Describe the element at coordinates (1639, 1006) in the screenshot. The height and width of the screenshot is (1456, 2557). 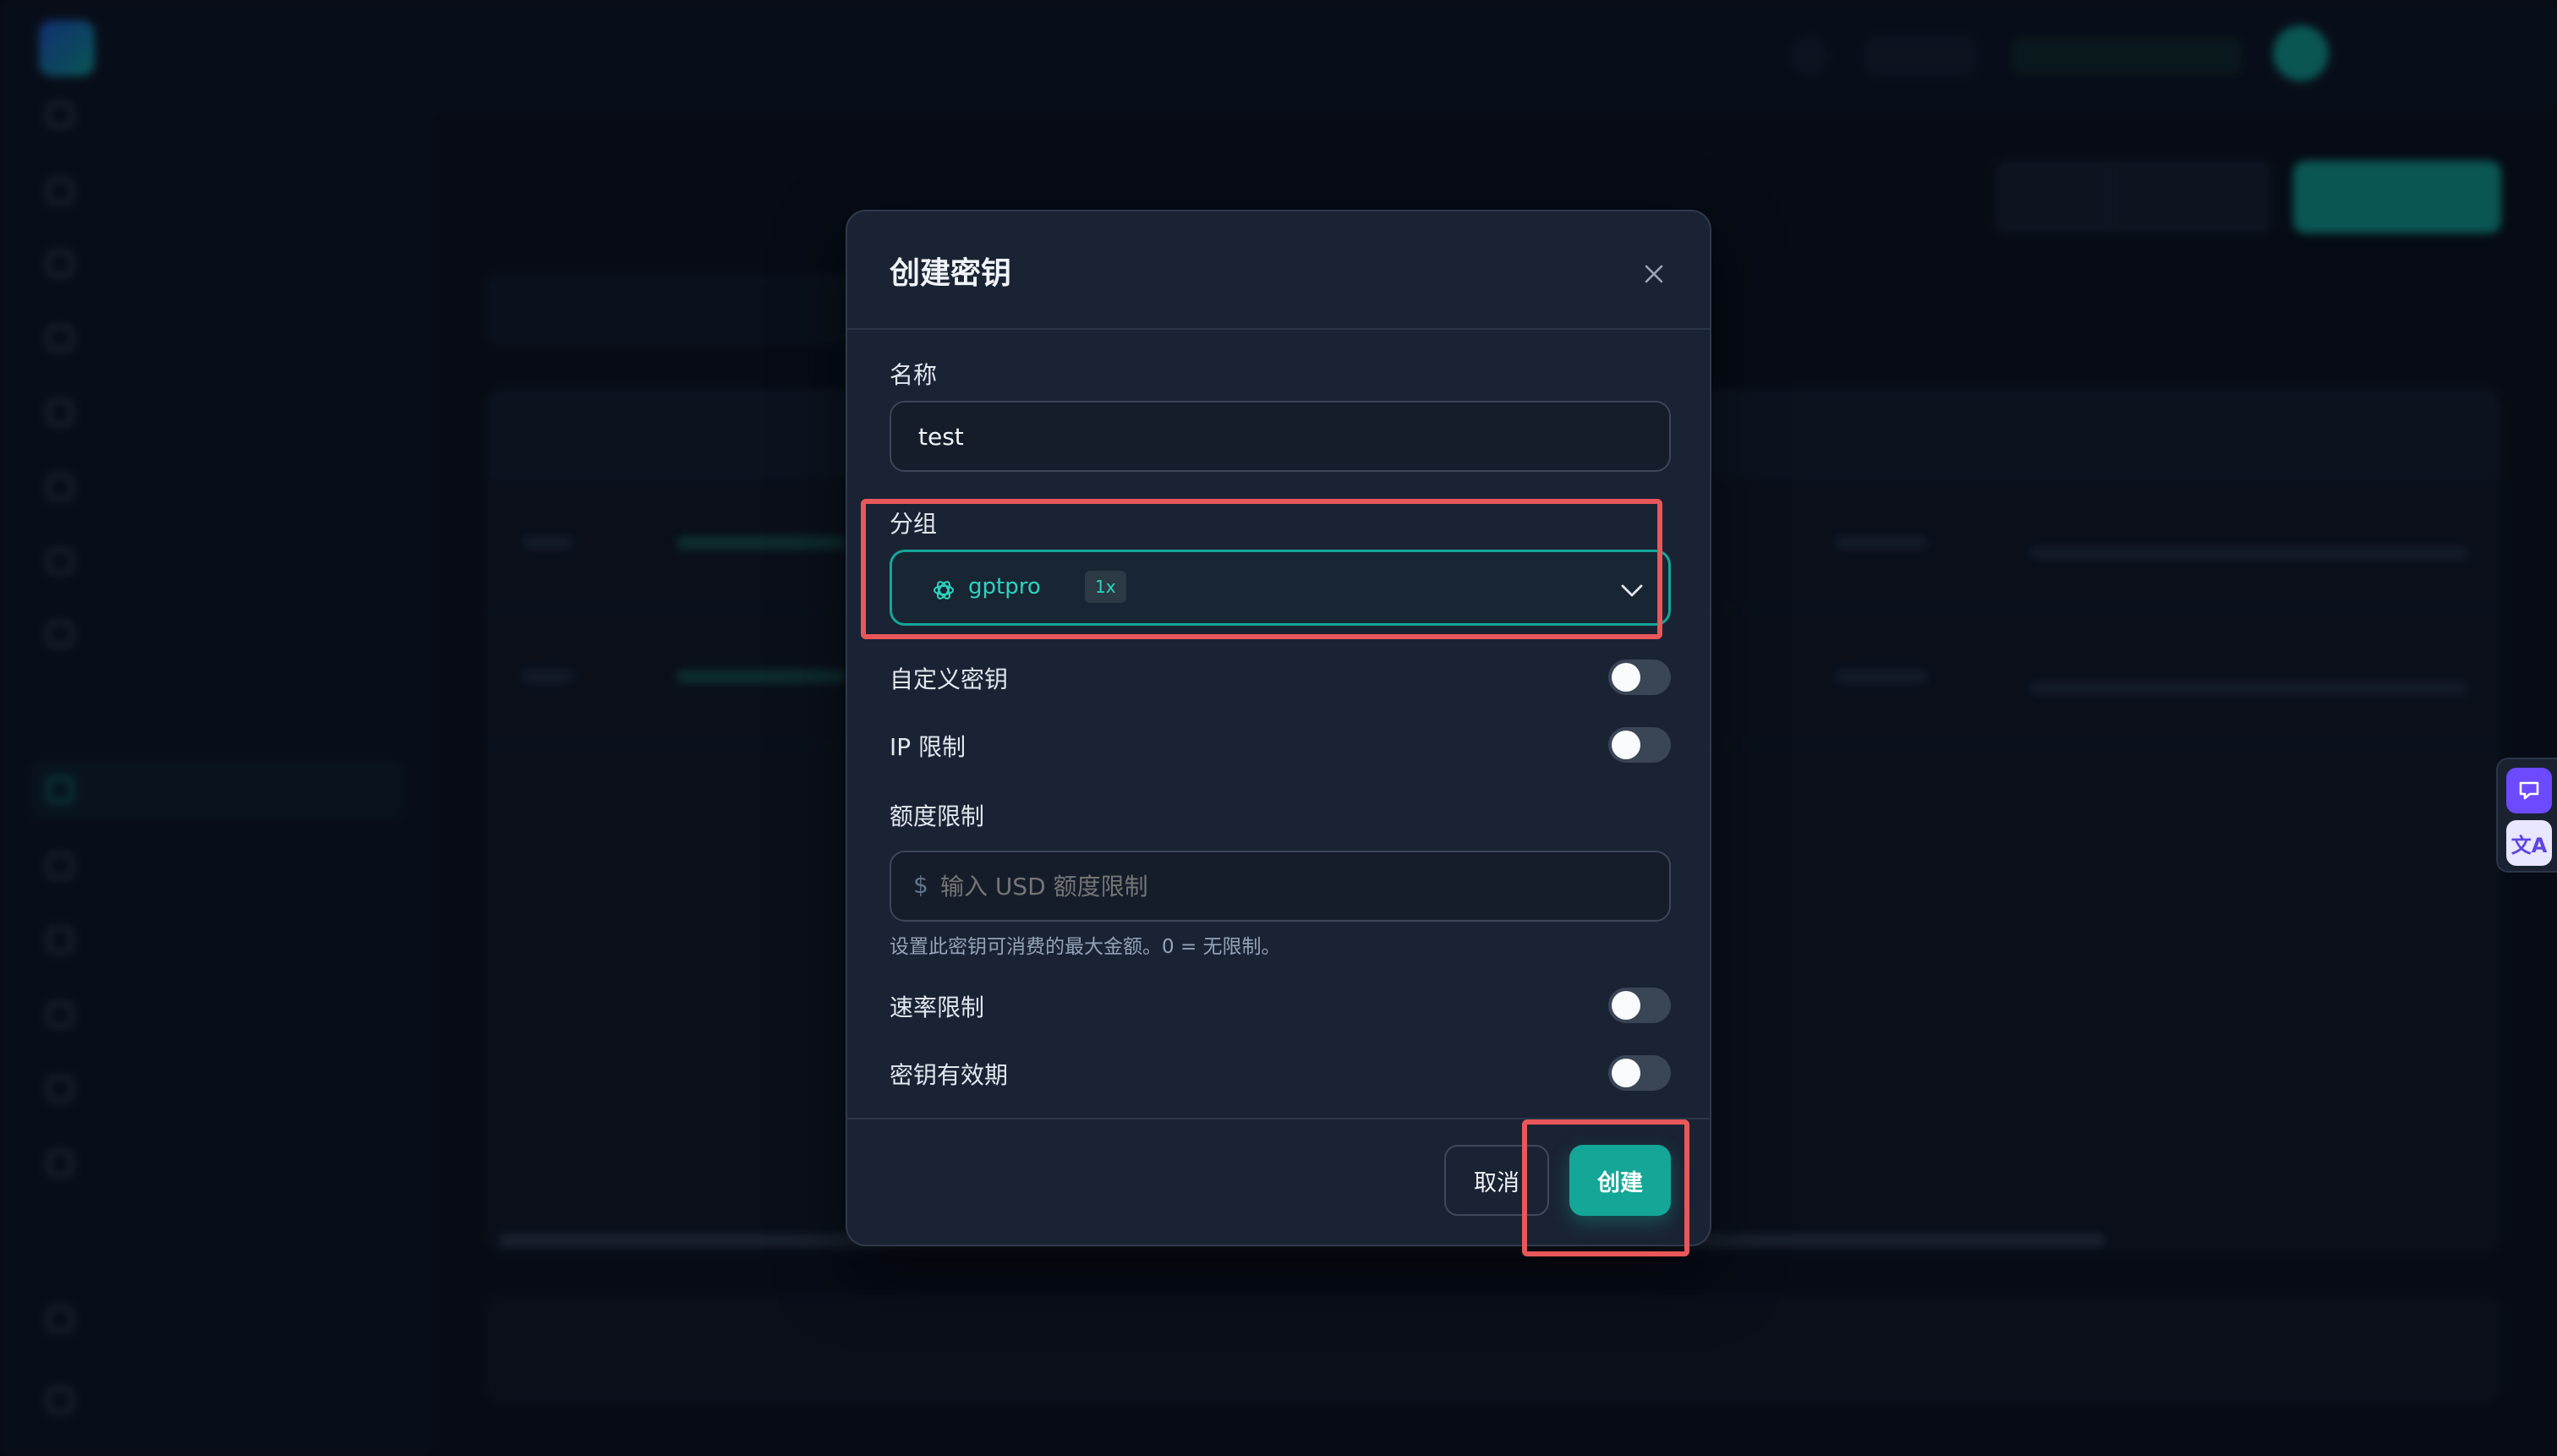
I see `rate-limit-toggle` at that location.